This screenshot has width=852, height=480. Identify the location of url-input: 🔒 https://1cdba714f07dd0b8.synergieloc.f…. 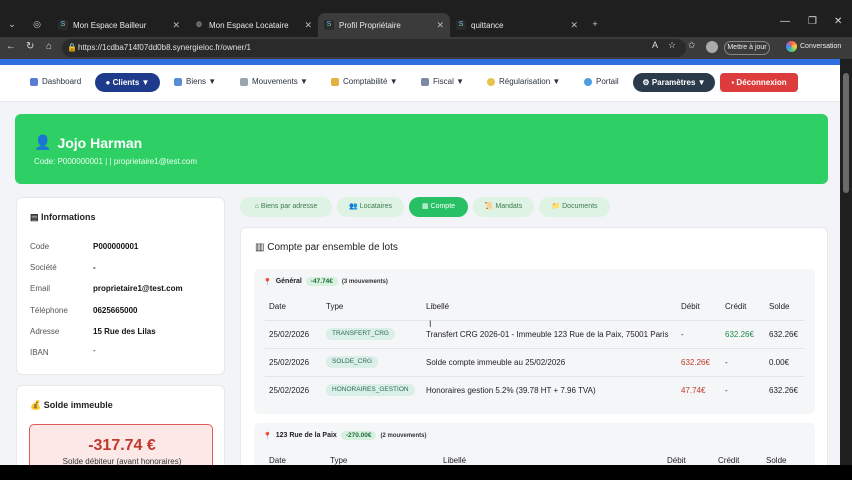
(374, 48).